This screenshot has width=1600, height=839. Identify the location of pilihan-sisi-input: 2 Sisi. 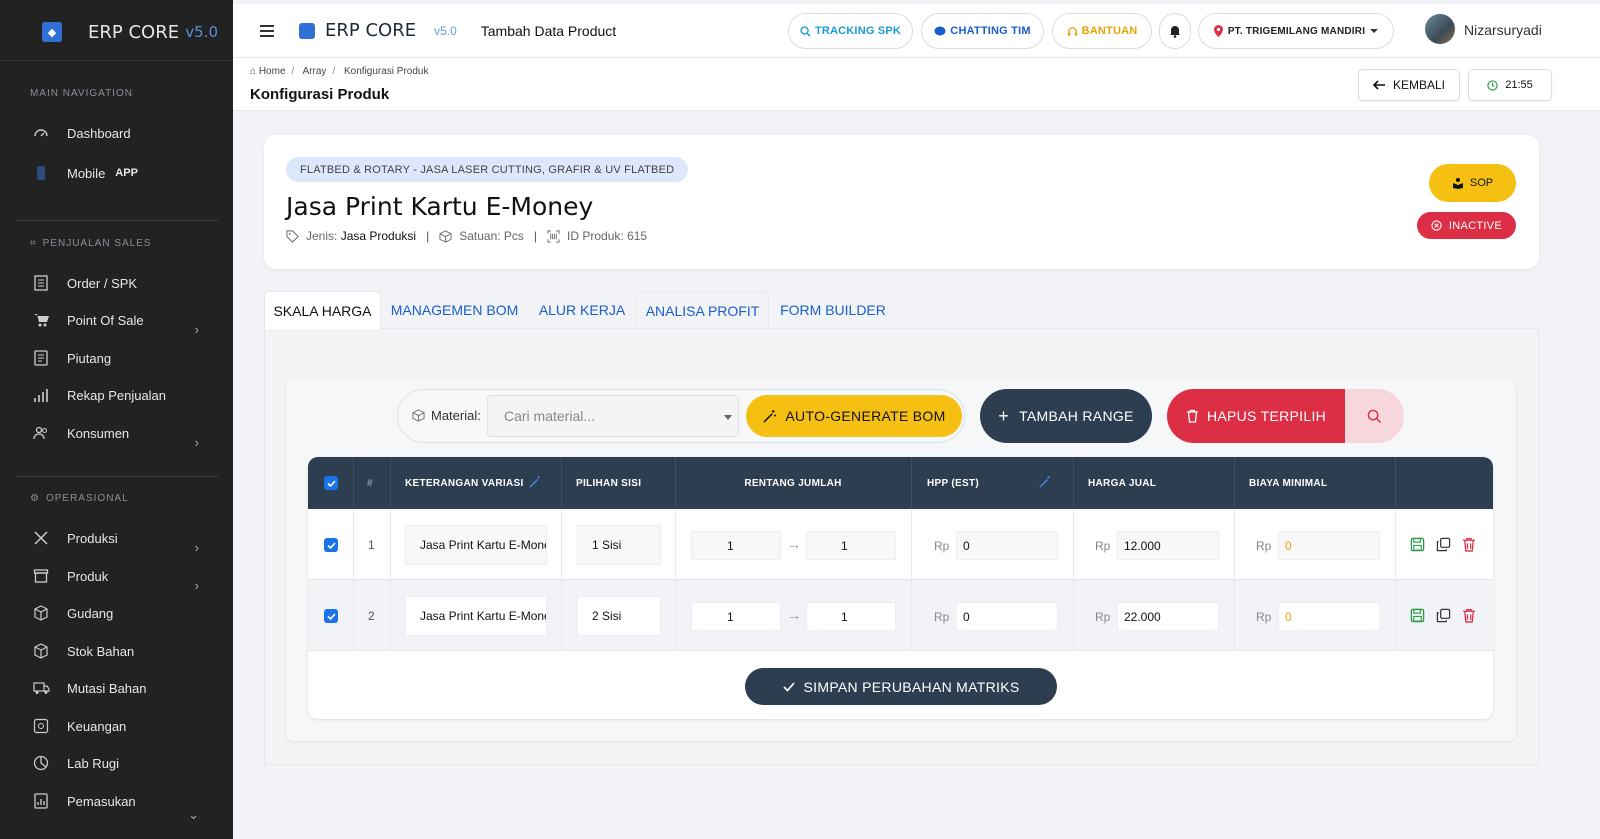
(619, 616).